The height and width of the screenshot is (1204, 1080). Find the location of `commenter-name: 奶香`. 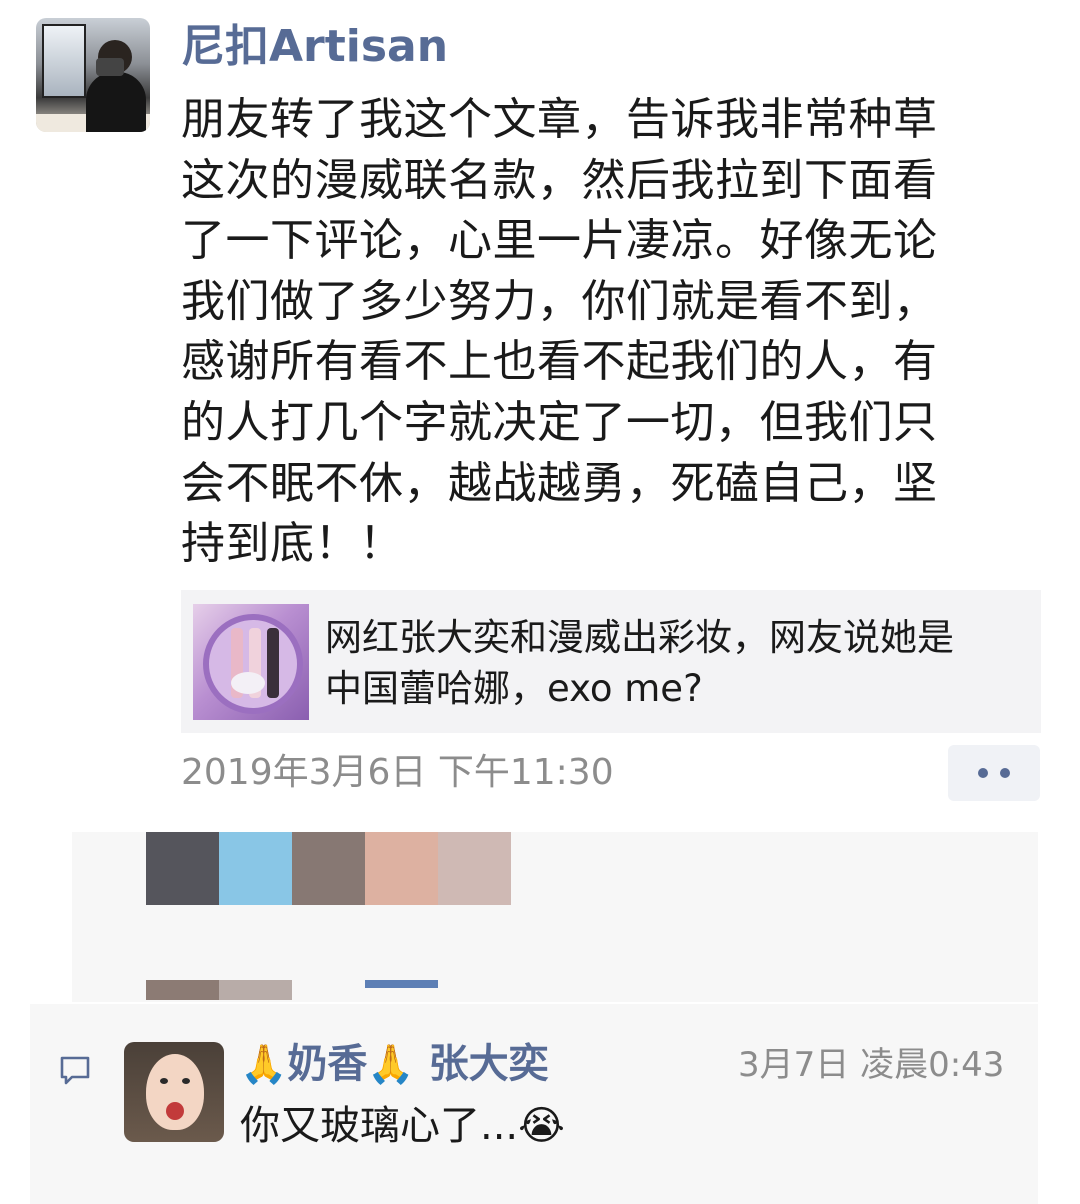

commenter-name: 奶香 is located at coordinates (327, 1064).